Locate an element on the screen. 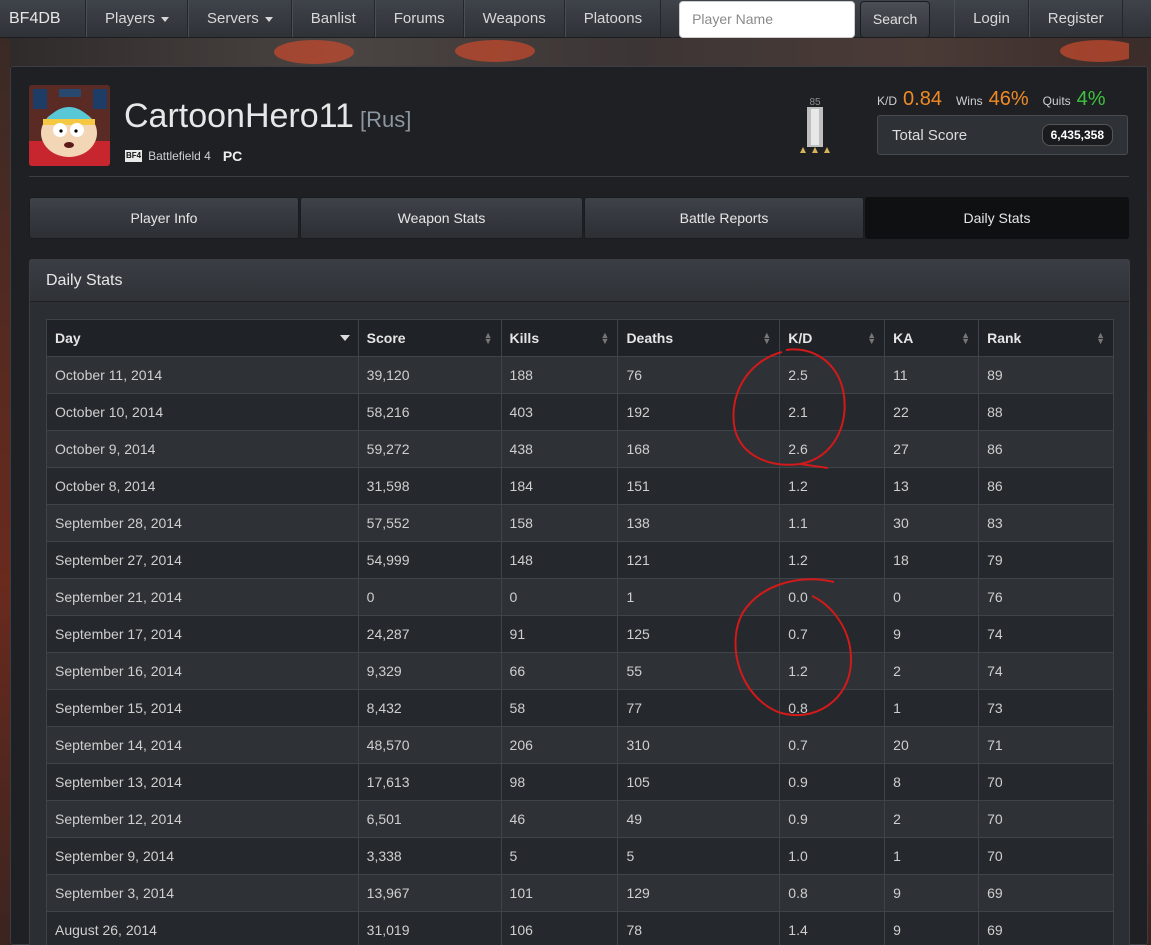 This screenshot has height=945, width=1151. column-header-rank: Rank ▲ ▼ is located at coordinates (1046, 338).